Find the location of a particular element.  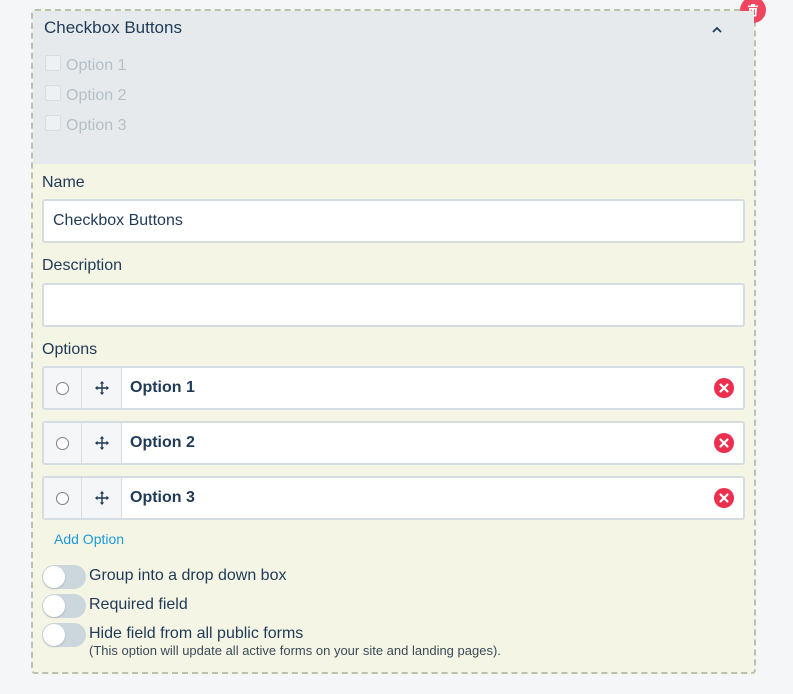

chevron-up-icon is located at coordinates (717, 29).